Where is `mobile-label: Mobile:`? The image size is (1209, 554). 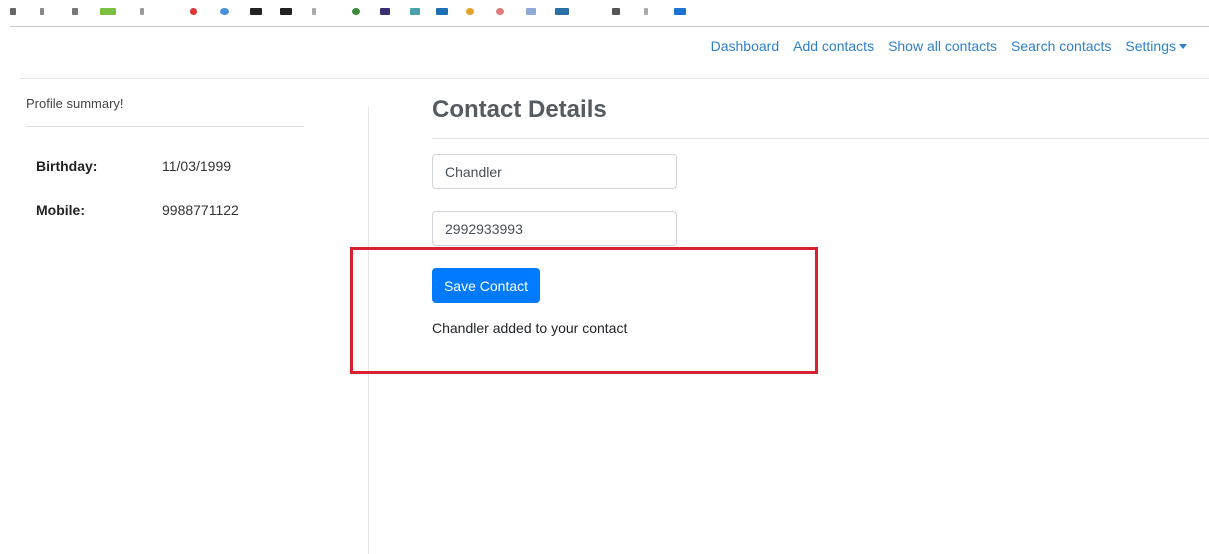 mobile-label: Mobile: is located at coordinates (60, 210).